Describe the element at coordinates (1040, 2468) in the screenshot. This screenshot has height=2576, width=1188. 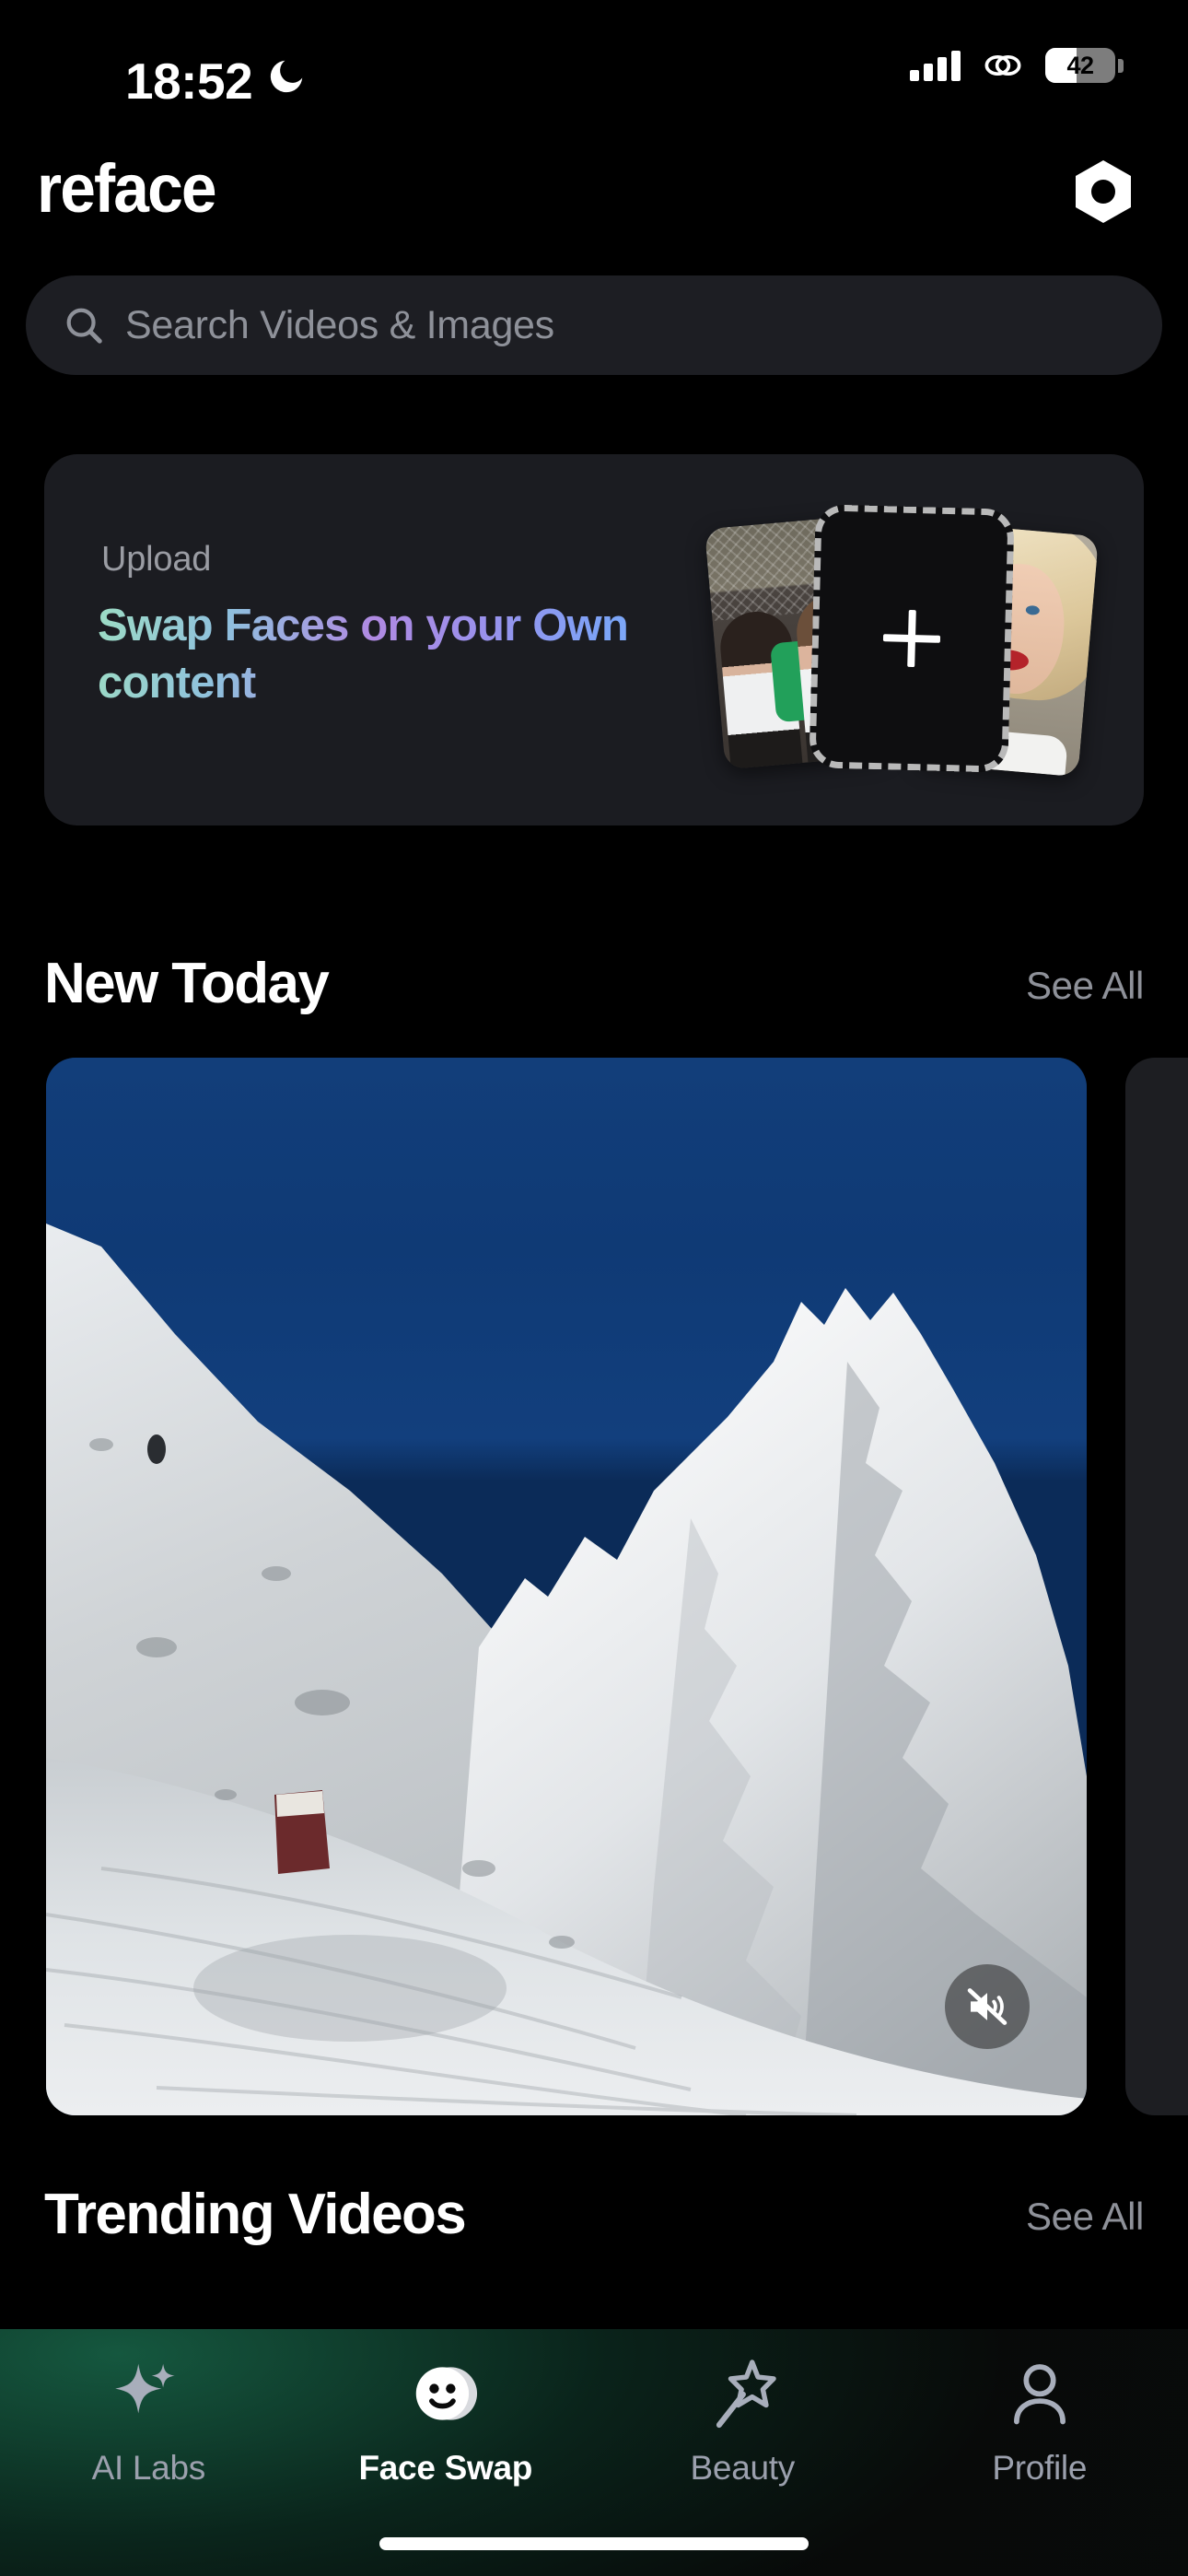
I see `tab-label: Profile` at that location.